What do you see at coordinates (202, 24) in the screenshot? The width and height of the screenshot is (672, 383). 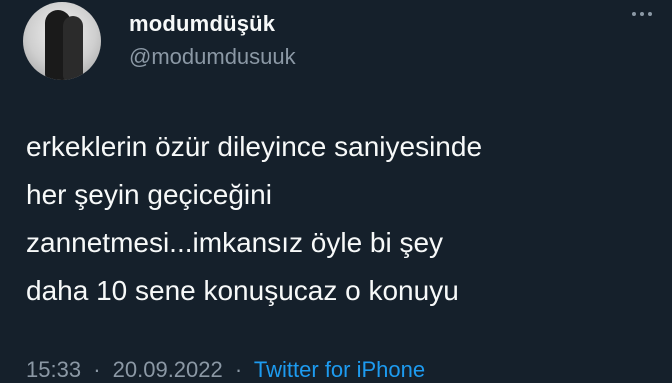 I see `display-name: modumdüşük` at bounding box center [202, 24].